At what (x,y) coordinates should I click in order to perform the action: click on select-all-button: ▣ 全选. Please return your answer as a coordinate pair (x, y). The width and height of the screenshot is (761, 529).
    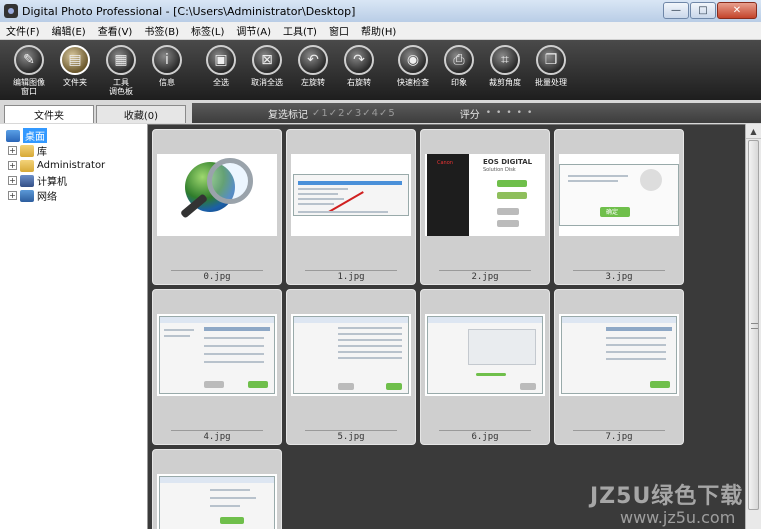
    Looking at the image, I should click on (221, 70).